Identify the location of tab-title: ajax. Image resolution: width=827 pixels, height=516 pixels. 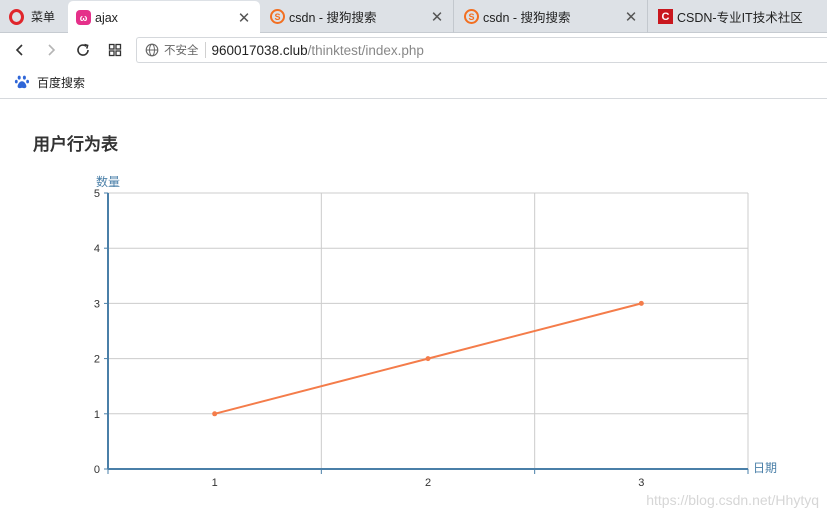
(106, 17).